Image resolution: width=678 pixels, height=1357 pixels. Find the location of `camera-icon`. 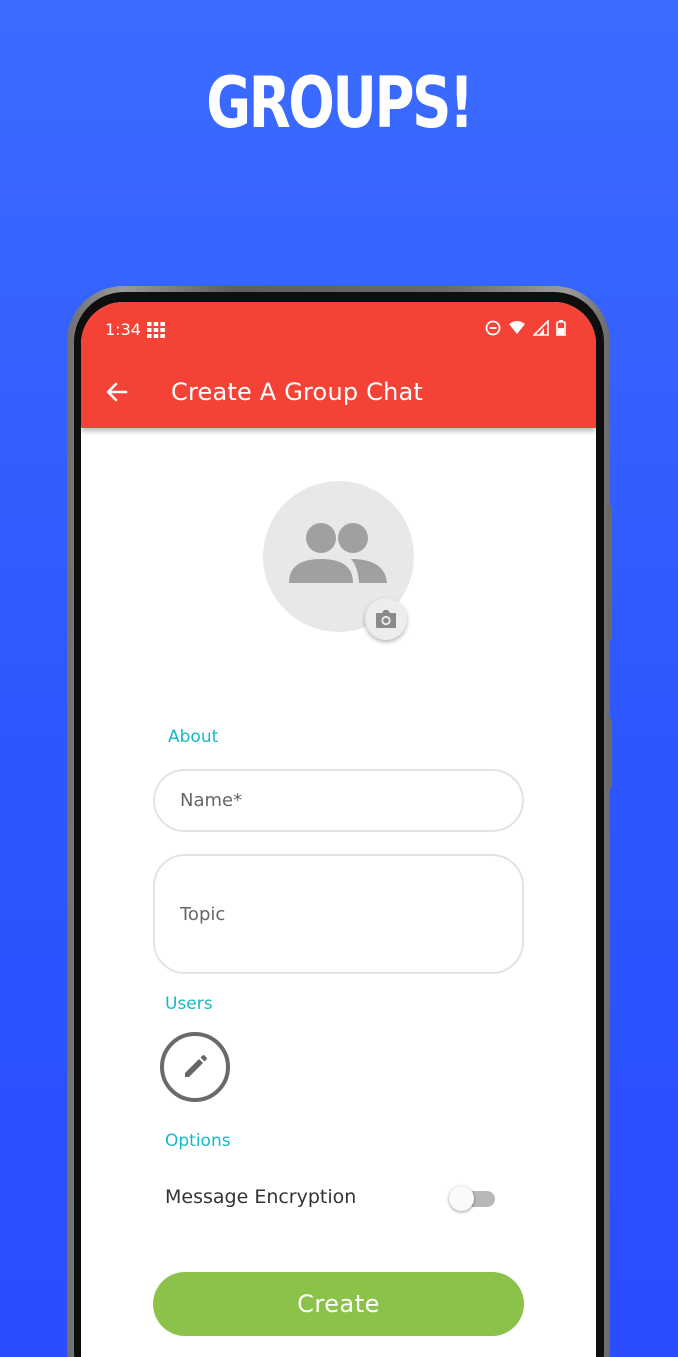

camera-icon is located at coordinates (386, 619).